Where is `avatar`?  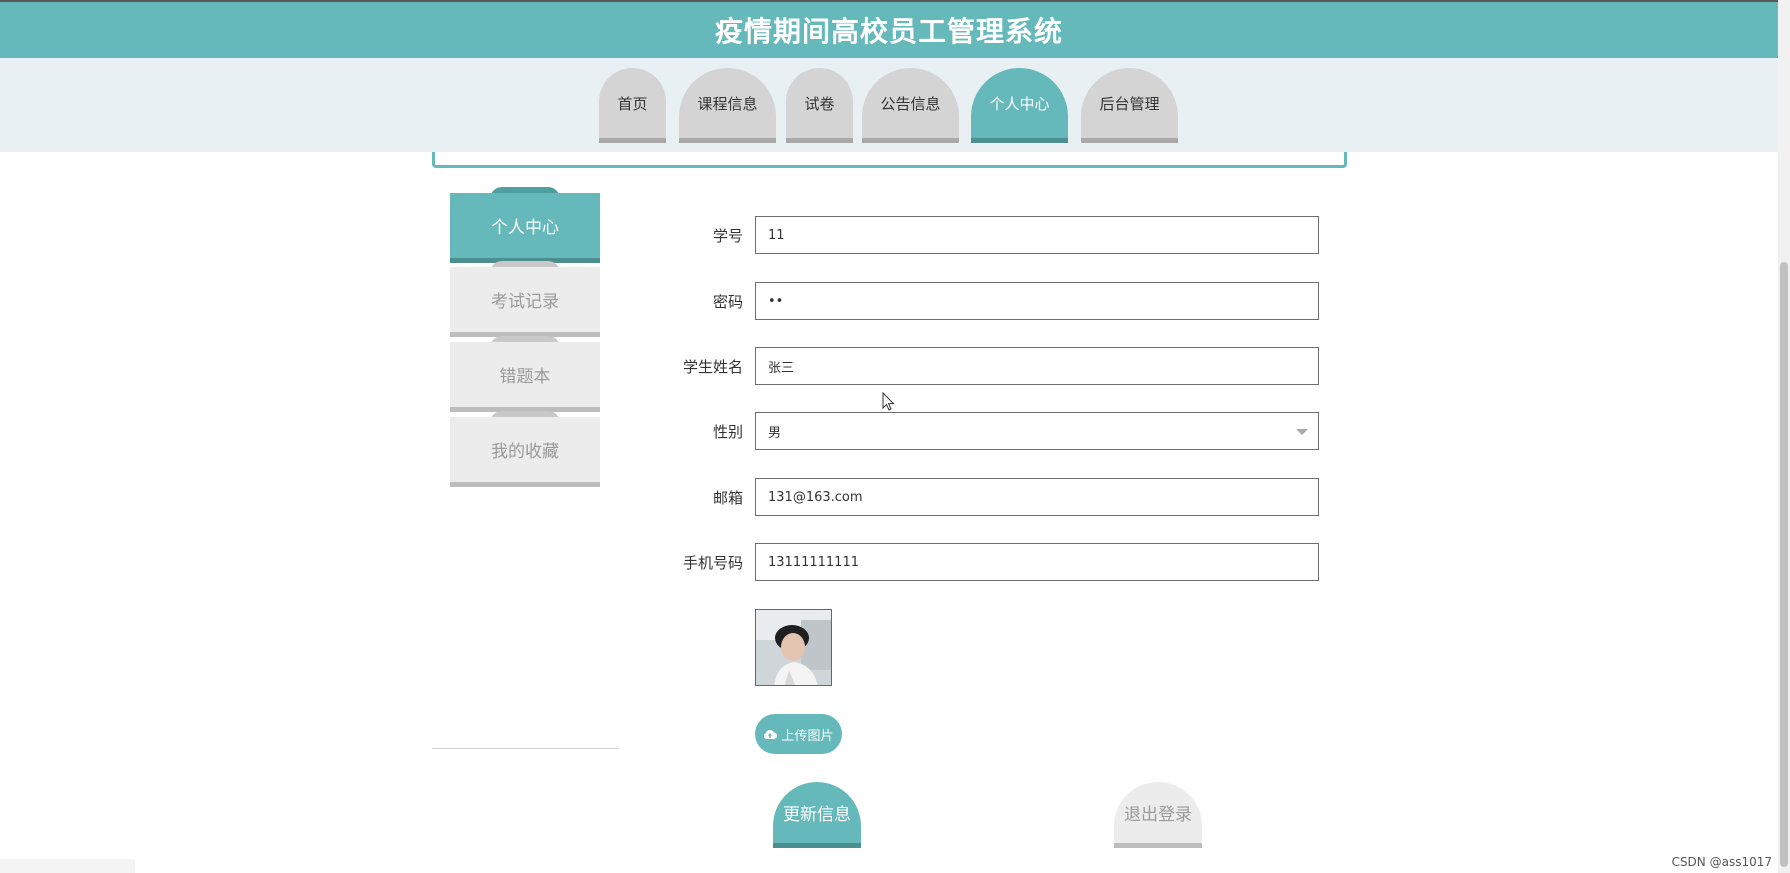
avatar is located at coordinates (793, 647).